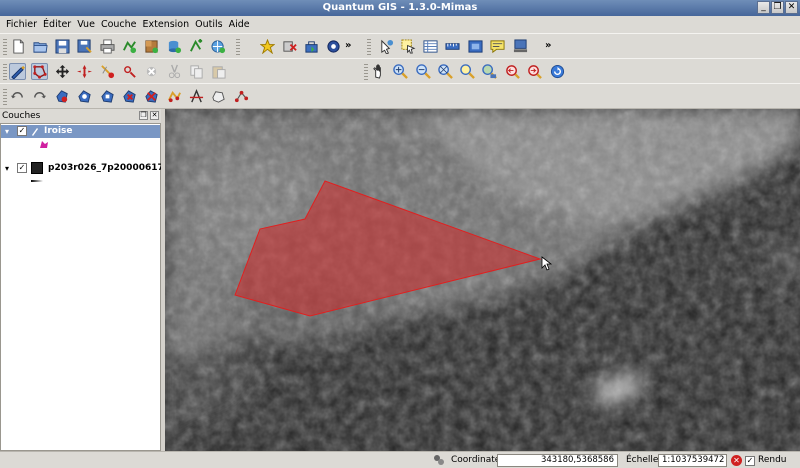 This screenshot has width=800, height=468. Describe the element at coordinates (107, 46) in the screenshot. I see `print-icon` at that location.